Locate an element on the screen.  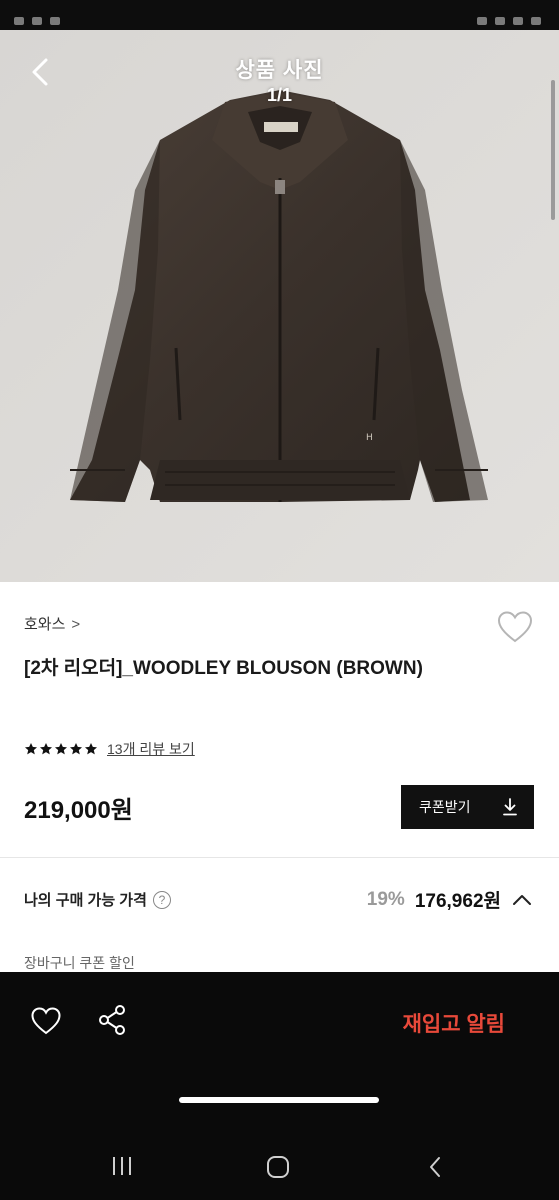
coupon-download-button: 쿠폰받기 is located at coordinates (467, 807).